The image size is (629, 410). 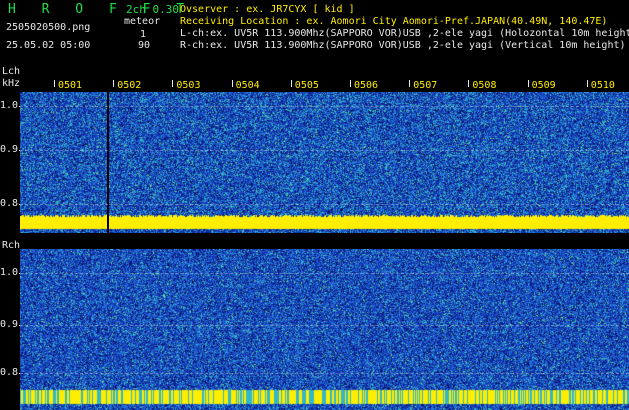 I want to click on time-tick-label: 0506, so click(x=366, y=85).